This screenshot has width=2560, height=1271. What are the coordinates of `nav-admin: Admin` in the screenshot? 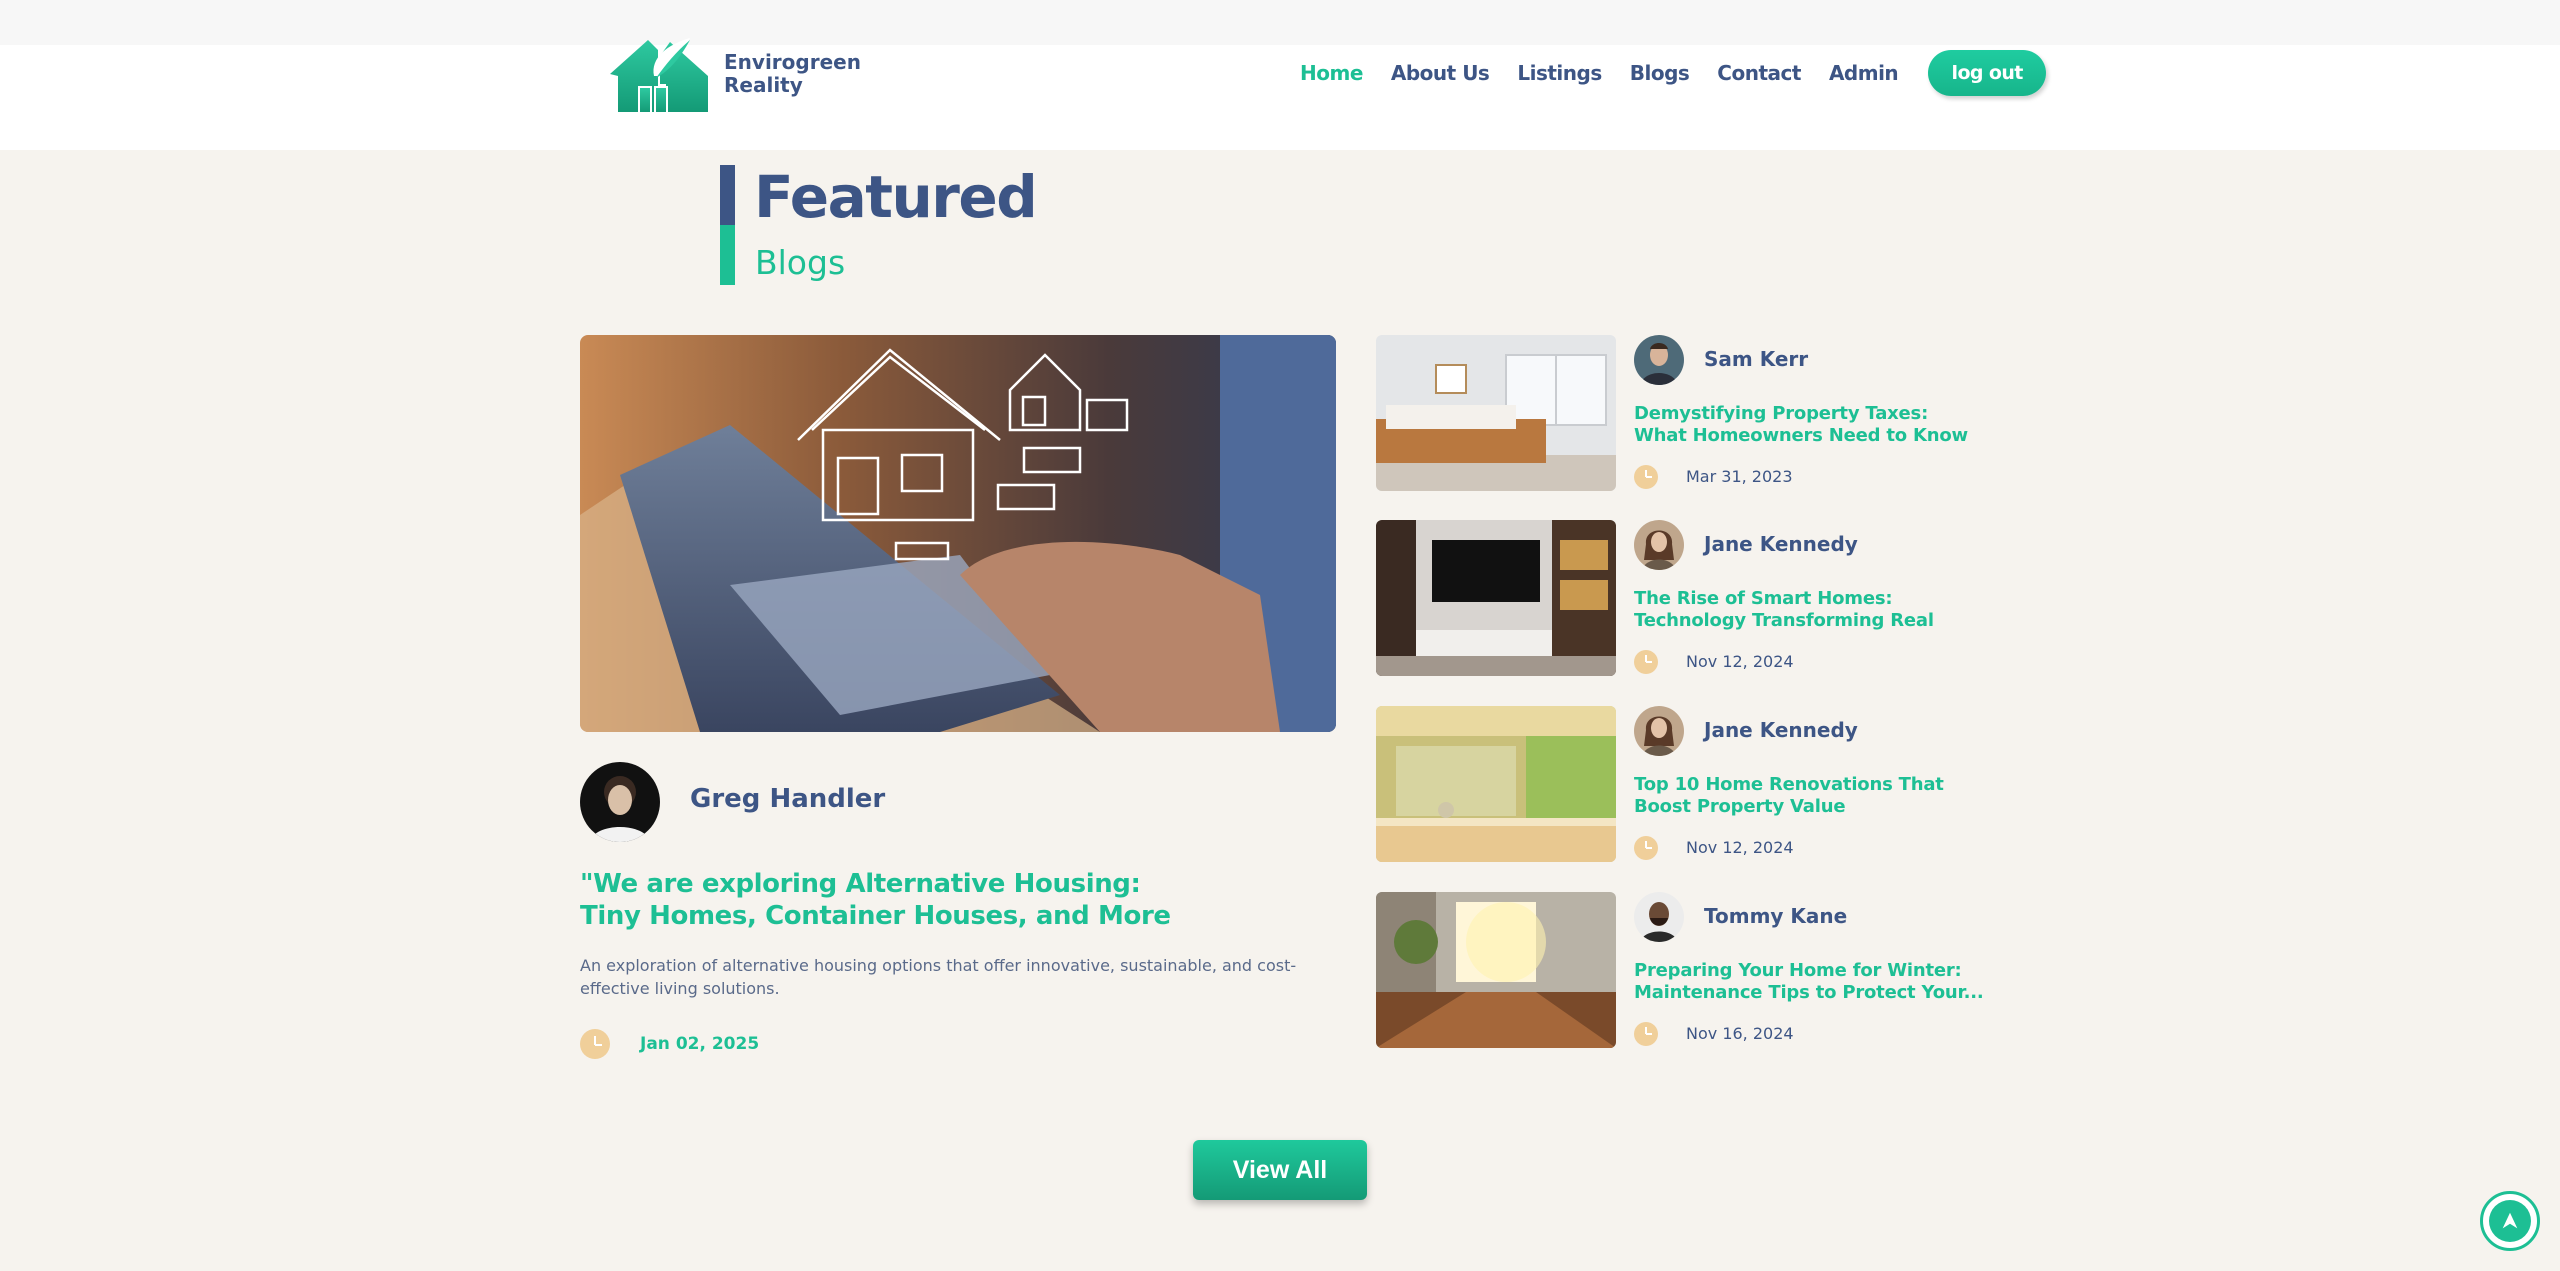 It's located at (1864, 73).